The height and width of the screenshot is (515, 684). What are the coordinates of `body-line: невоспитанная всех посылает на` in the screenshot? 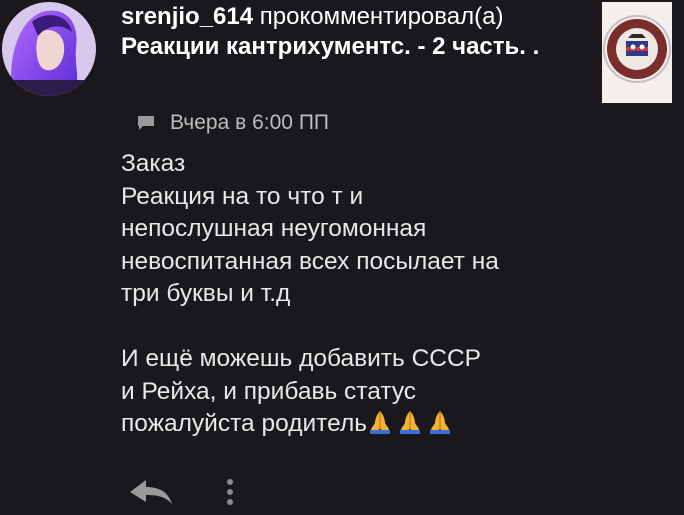 It's located at (310, 261).